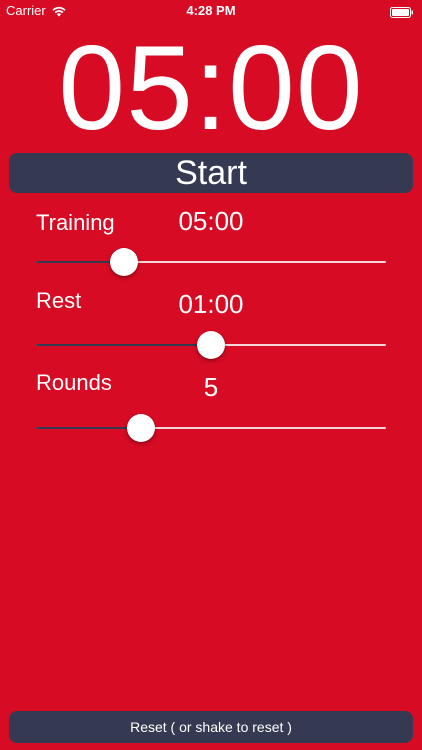 This screenshot has width=422, height=750. I want to click on rounds-slider, so click(211, 428).